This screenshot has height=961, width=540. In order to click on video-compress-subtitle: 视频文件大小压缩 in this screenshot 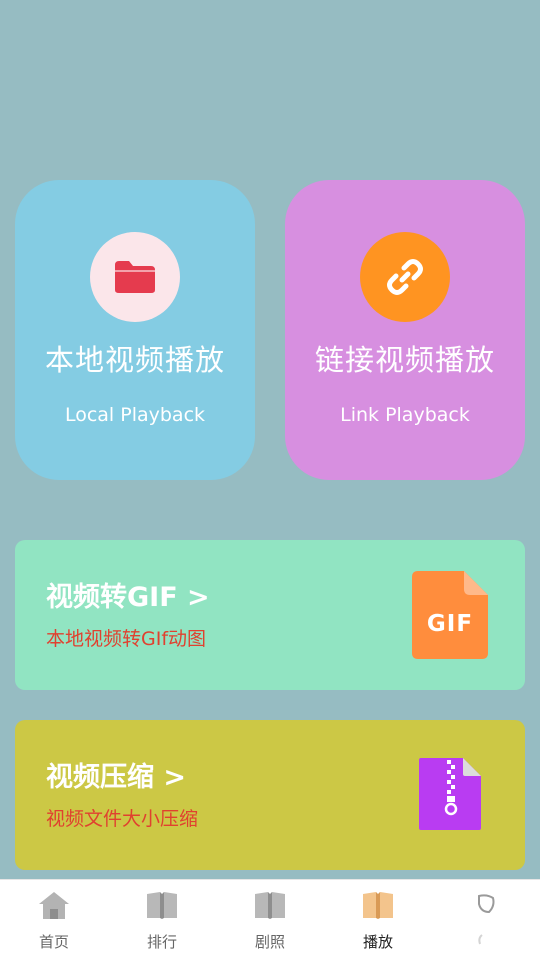, I will do `click(122, 819)`.